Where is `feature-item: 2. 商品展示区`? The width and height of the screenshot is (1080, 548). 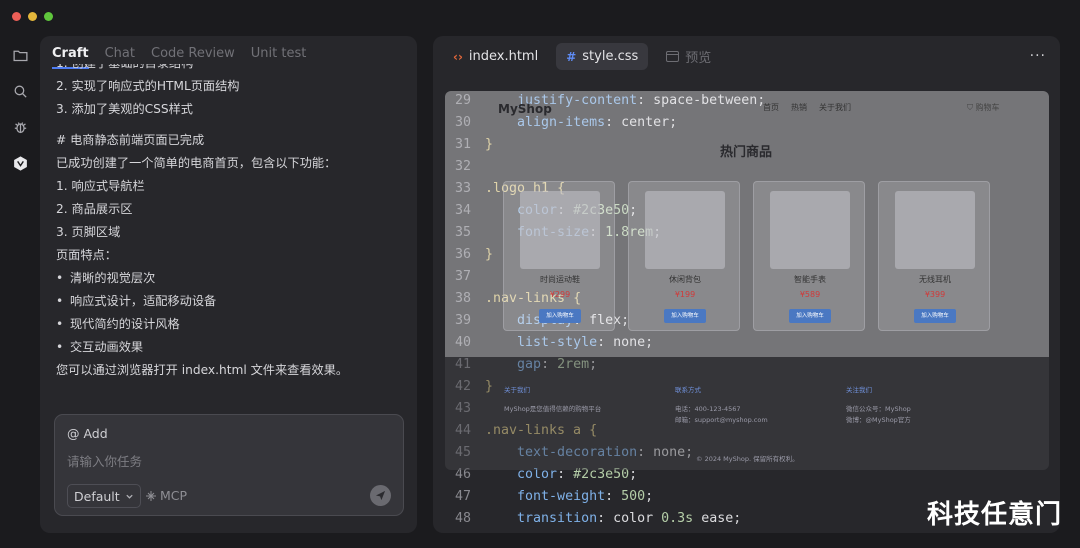
feature-item: 2. 商品展示区 is located at coordinates (94, 209).